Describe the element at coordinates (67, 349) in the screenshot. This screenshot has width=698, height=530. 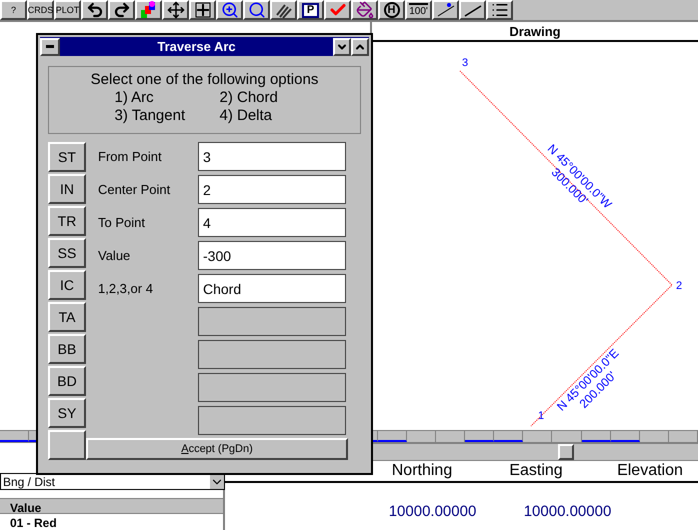
I see `command-button: BB` at that location.